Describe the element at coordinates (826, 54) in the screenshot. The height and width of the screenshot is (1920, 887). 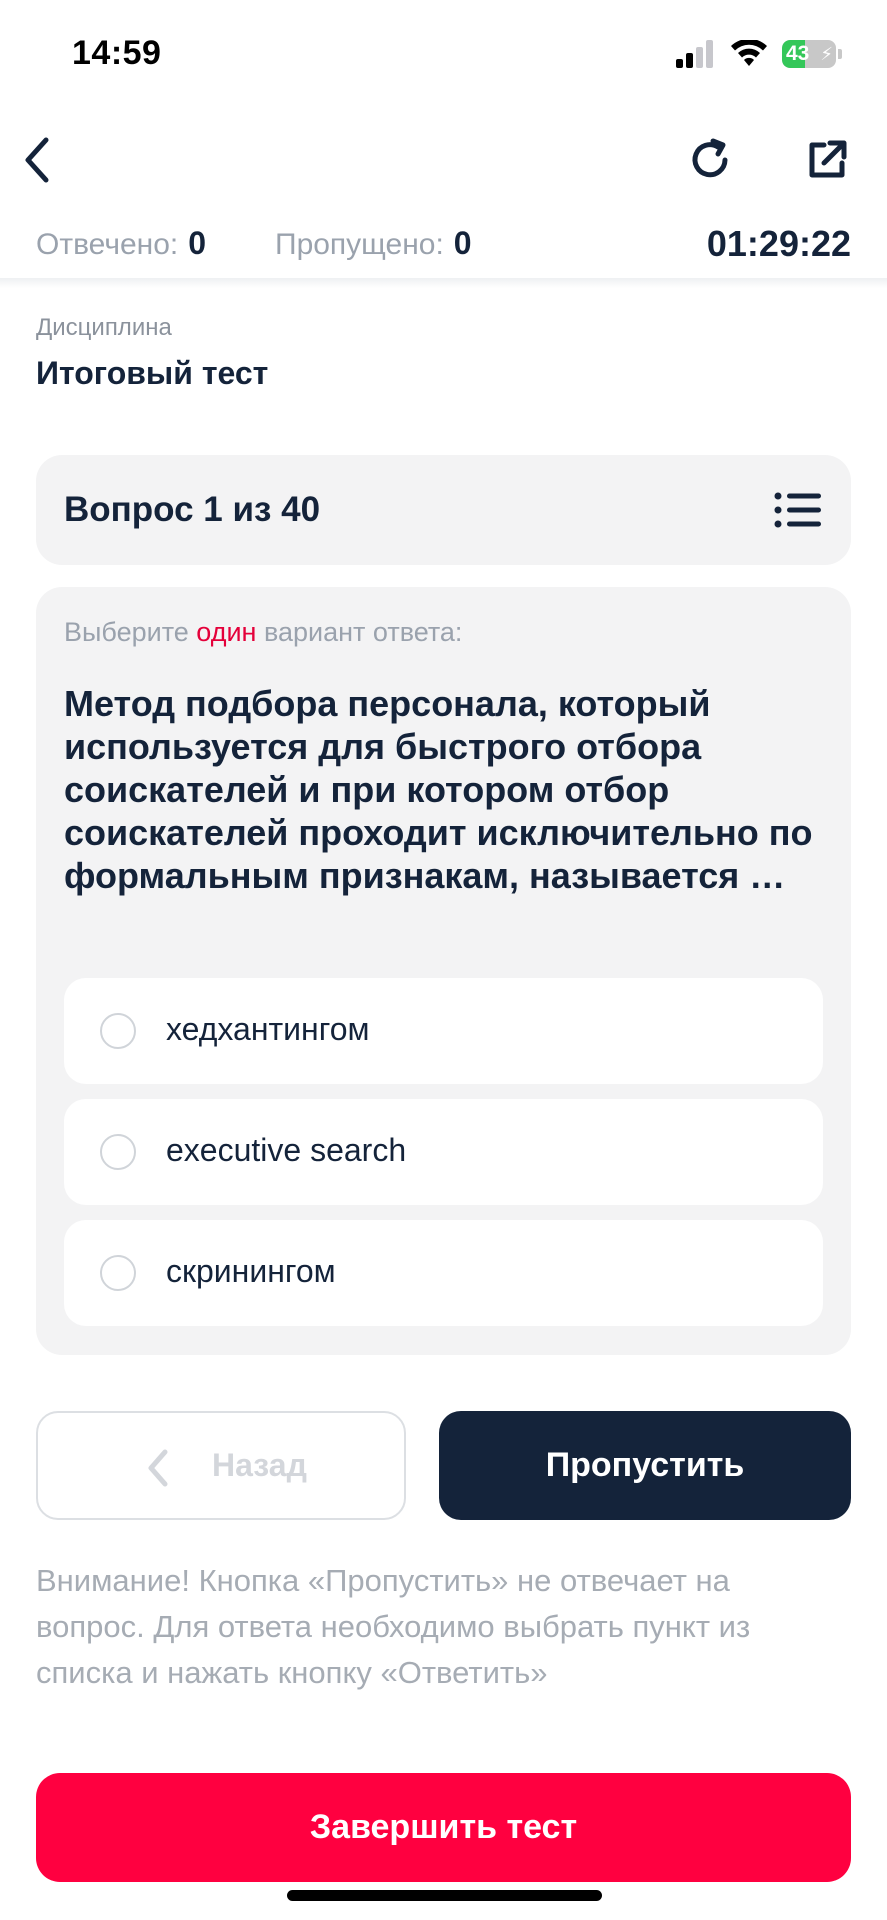
I see `charging-bolt-icon: ⚡` at that location.